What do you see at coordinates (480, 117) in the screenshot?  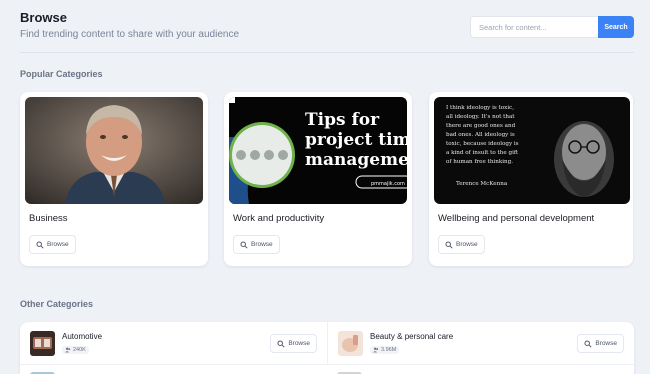 I see `quote-line-2: all ideology. It's not that` at bounding box center [480, 117].